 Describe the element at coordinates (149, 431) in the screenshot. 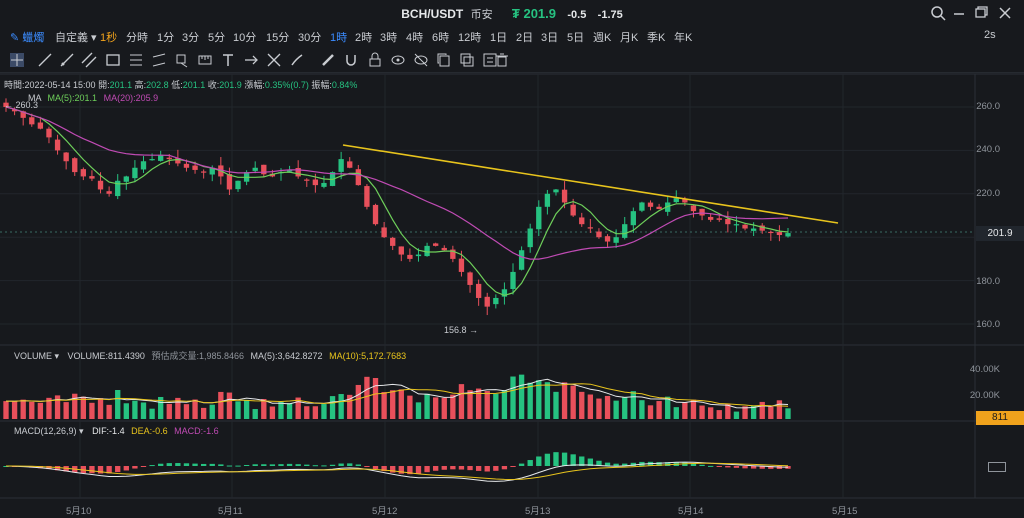

I see `macd-dea: DEA:-0.6` at that location.